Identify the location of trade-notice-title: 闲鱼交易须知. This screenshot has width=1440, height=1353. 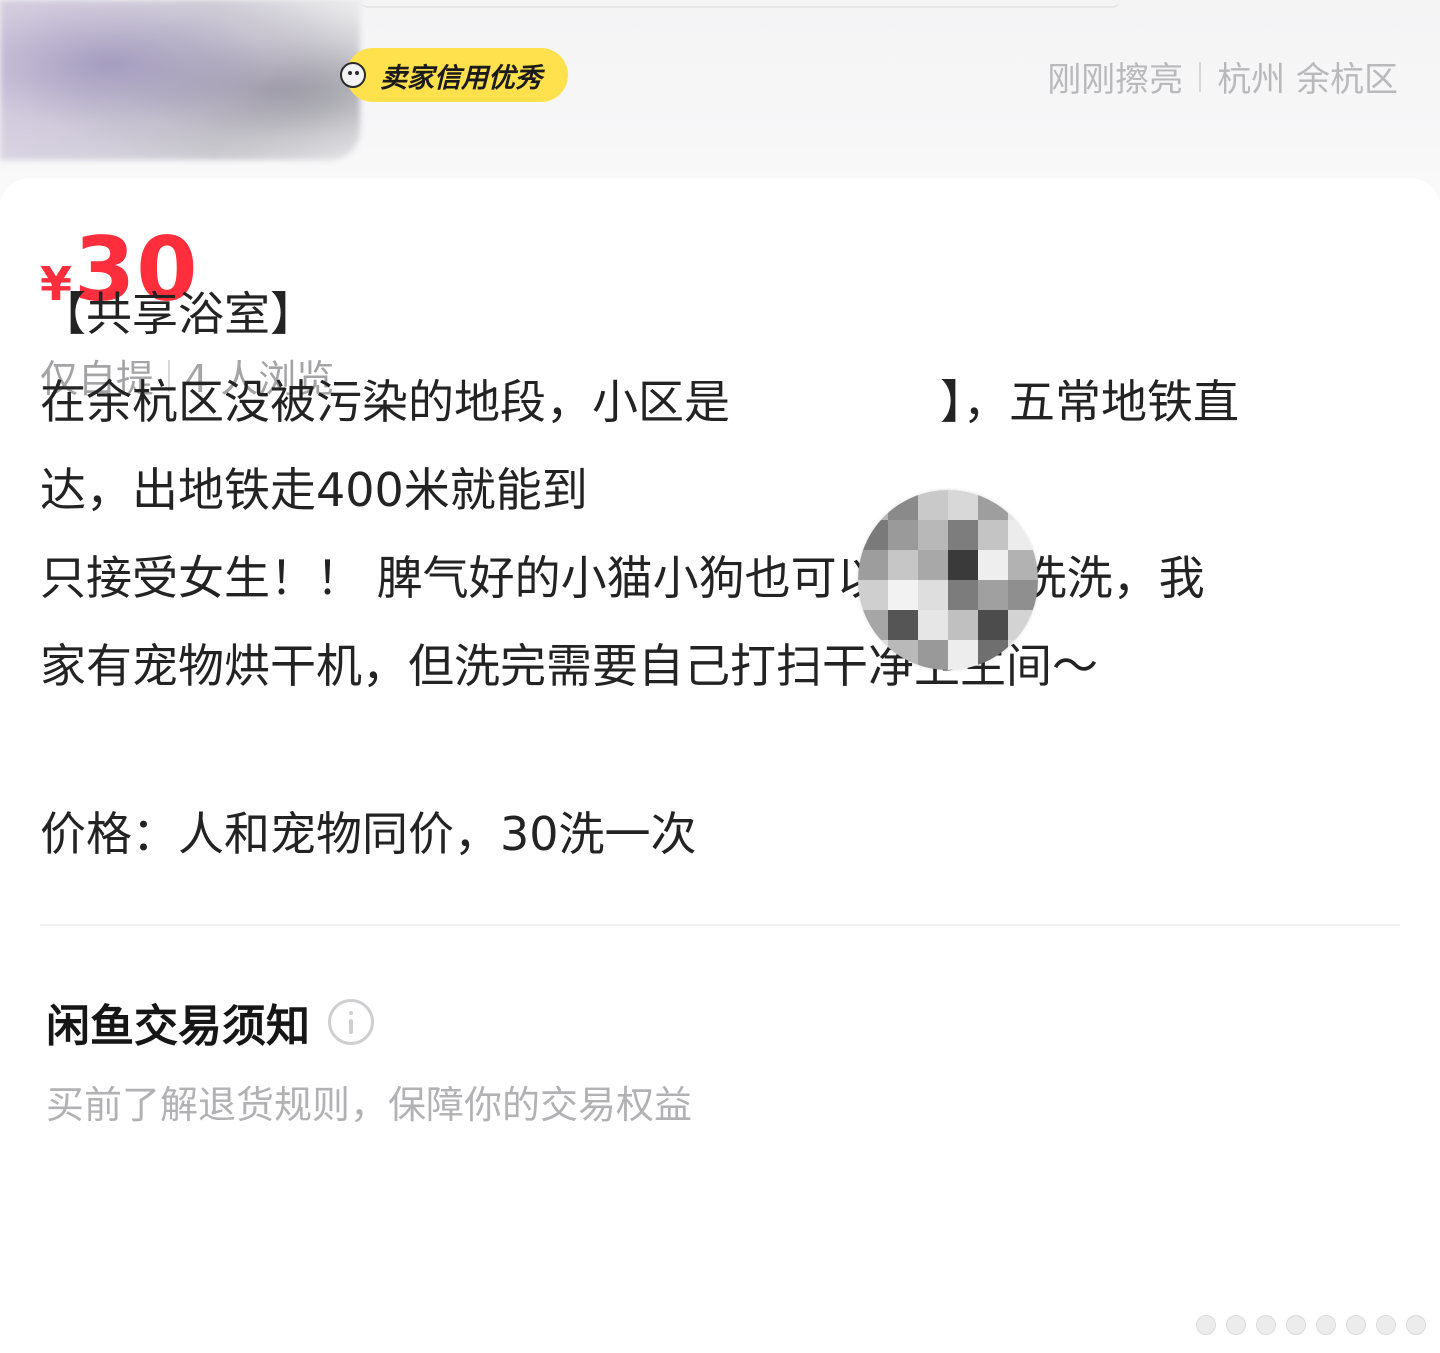
(178, 1026).